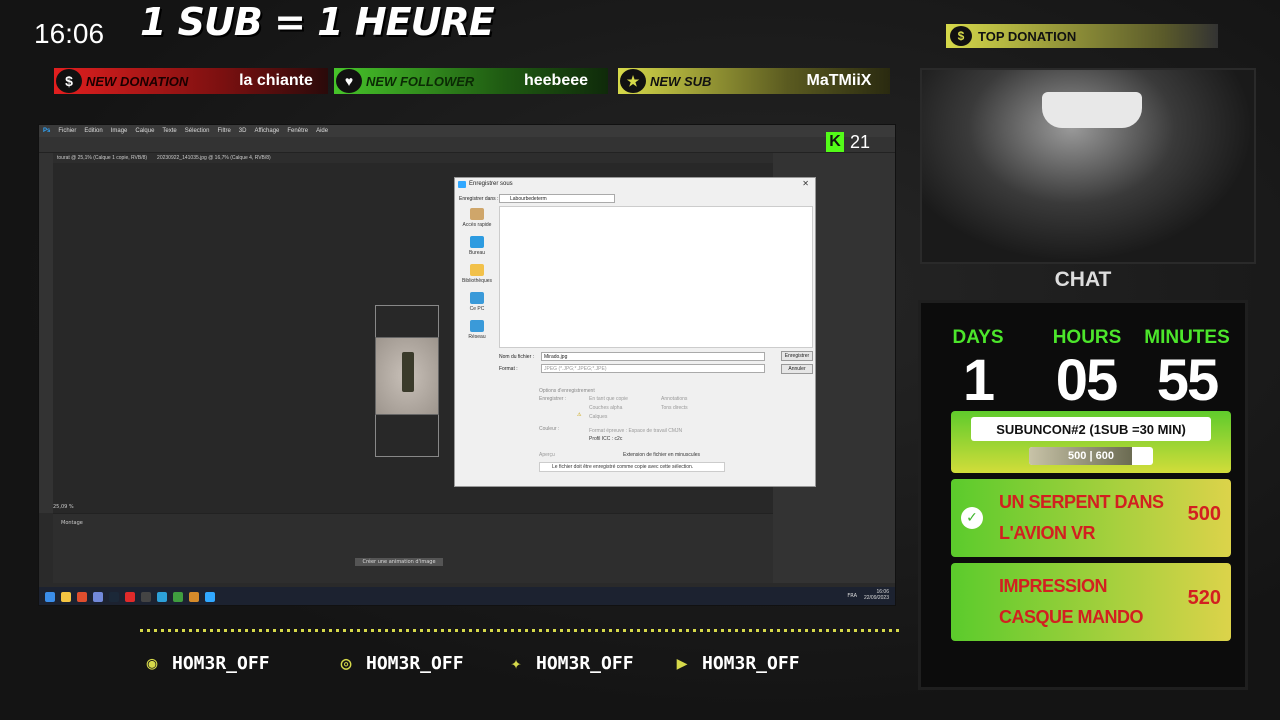 The height and width of the screenshot is (720, 1280). I want to click on close-icon: ✕, so click(805, 183).